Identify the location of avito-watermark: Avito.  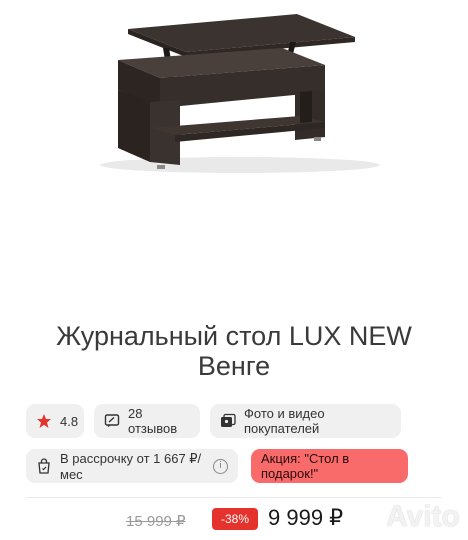
(423, 516).